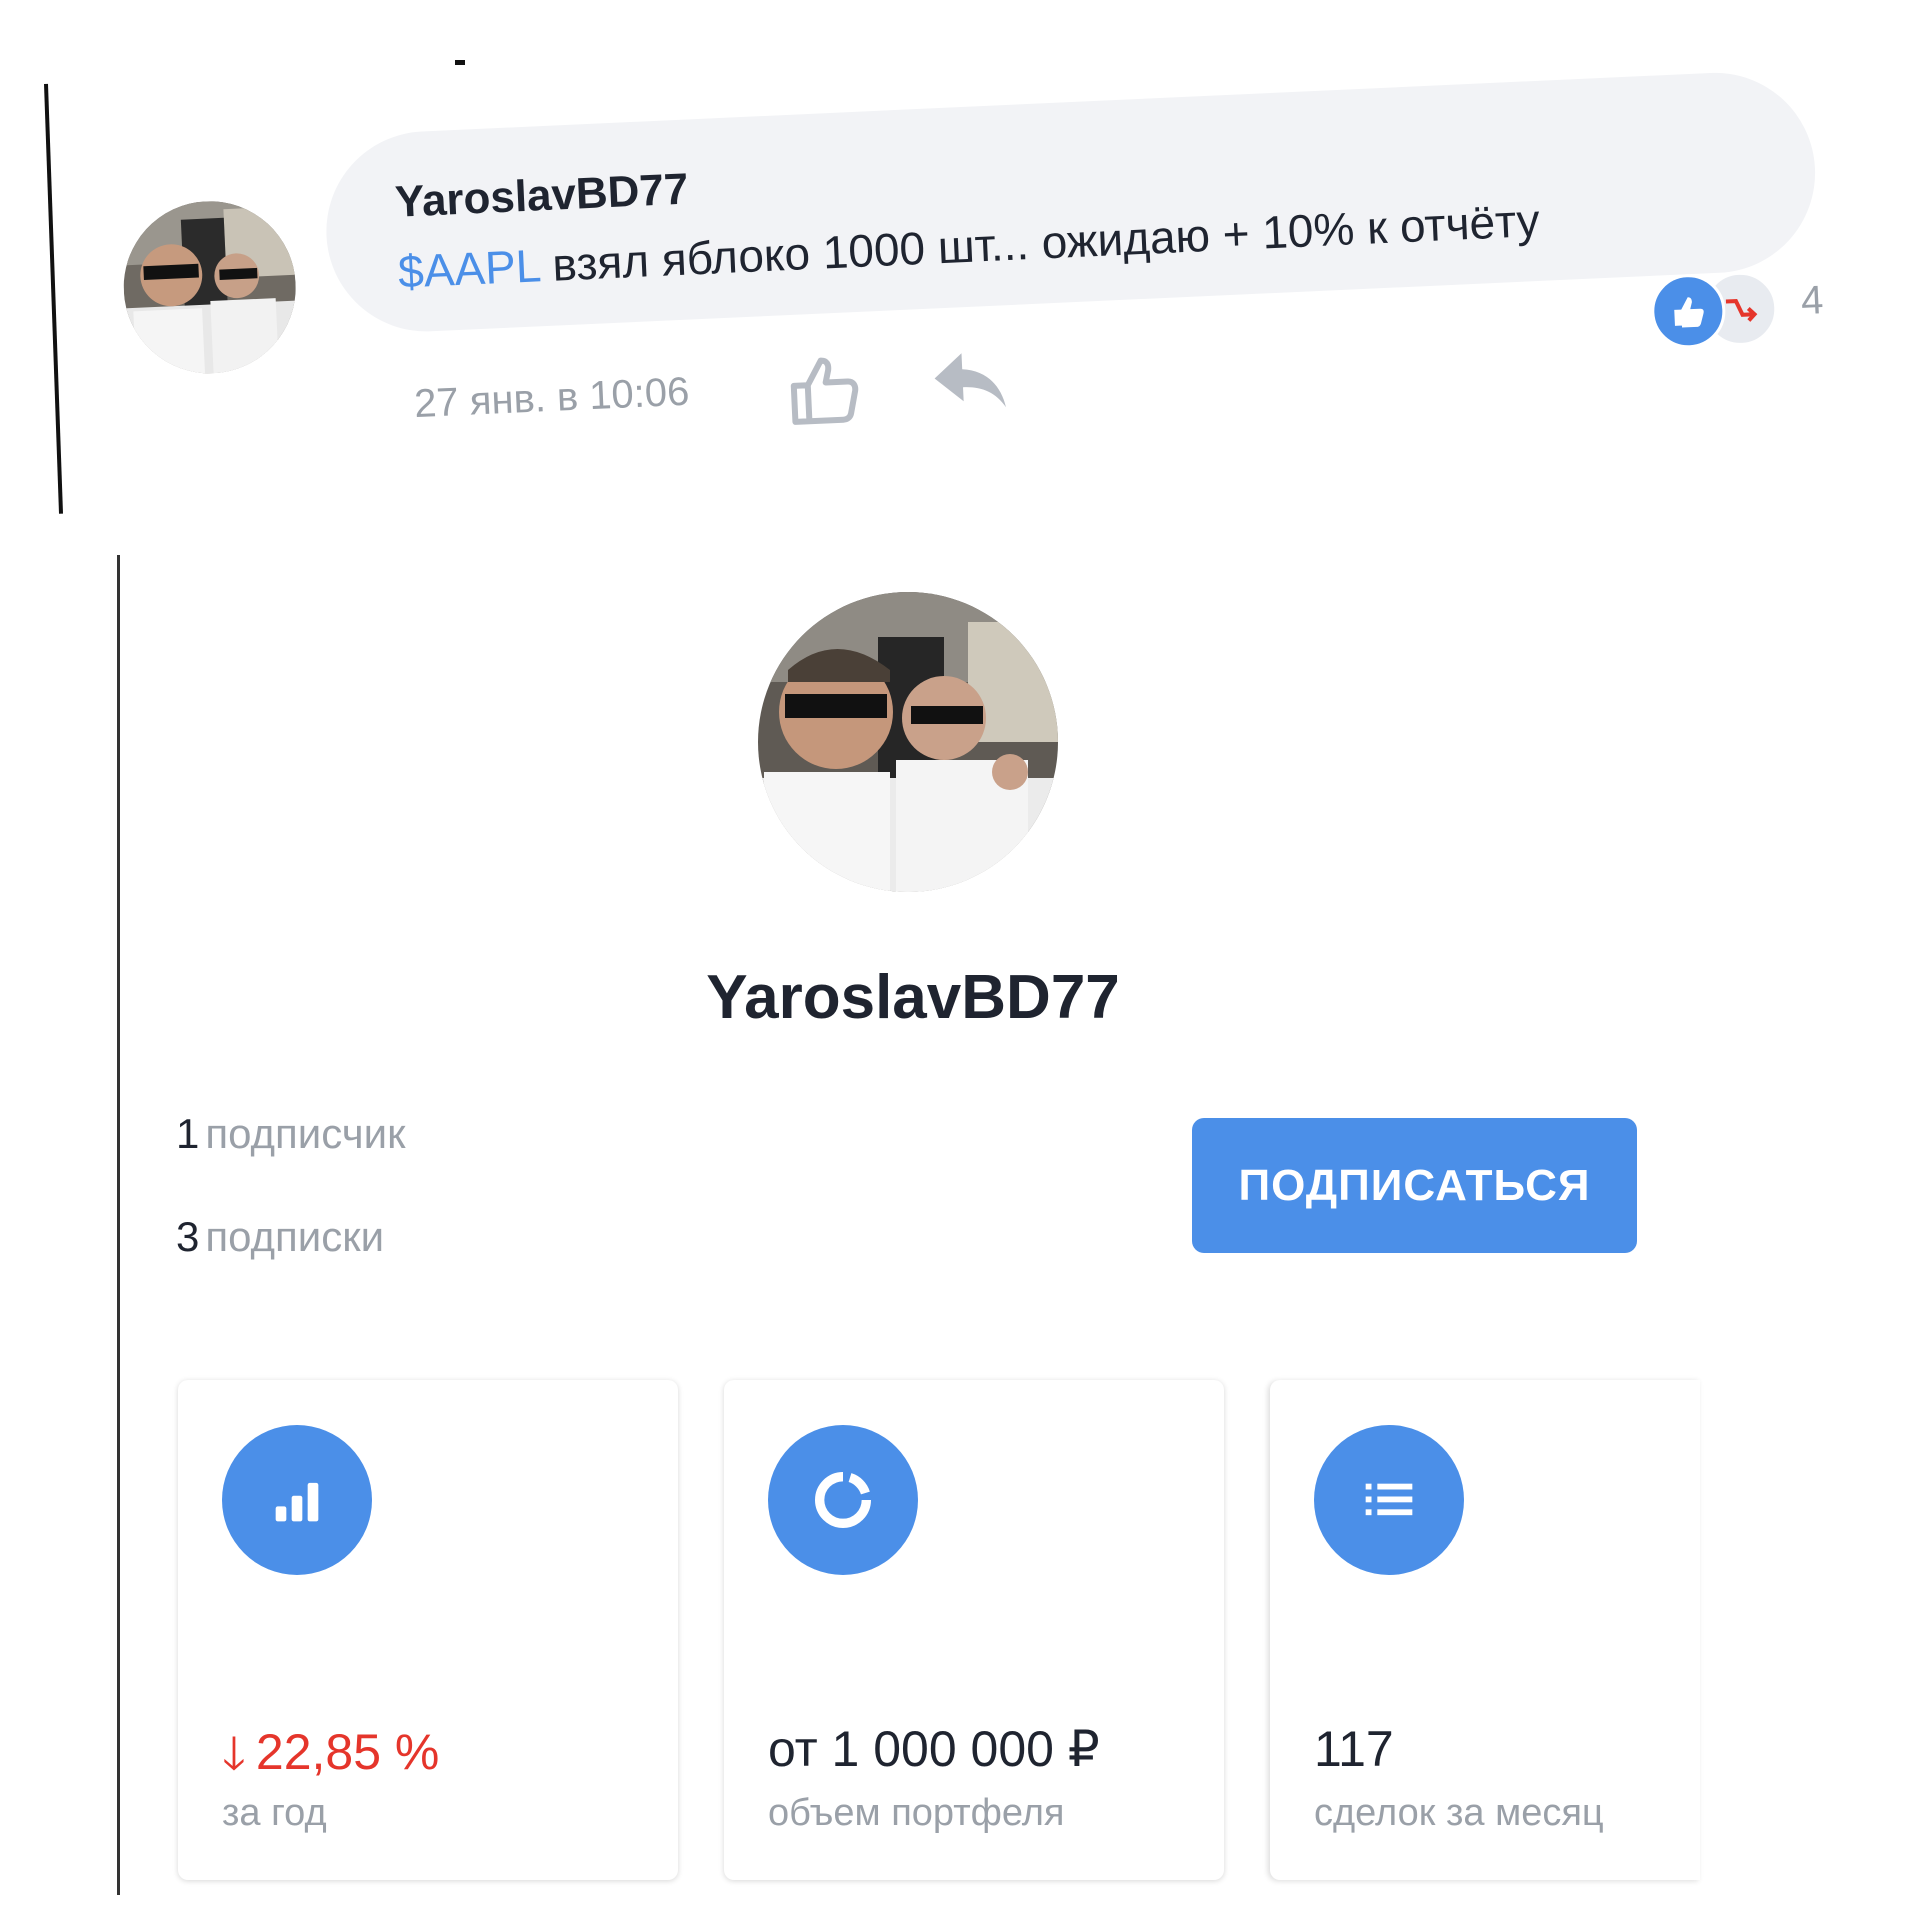  Describe the element at coordinates (1389, 1500) in the screenshot. I see `list-icon` at that location.